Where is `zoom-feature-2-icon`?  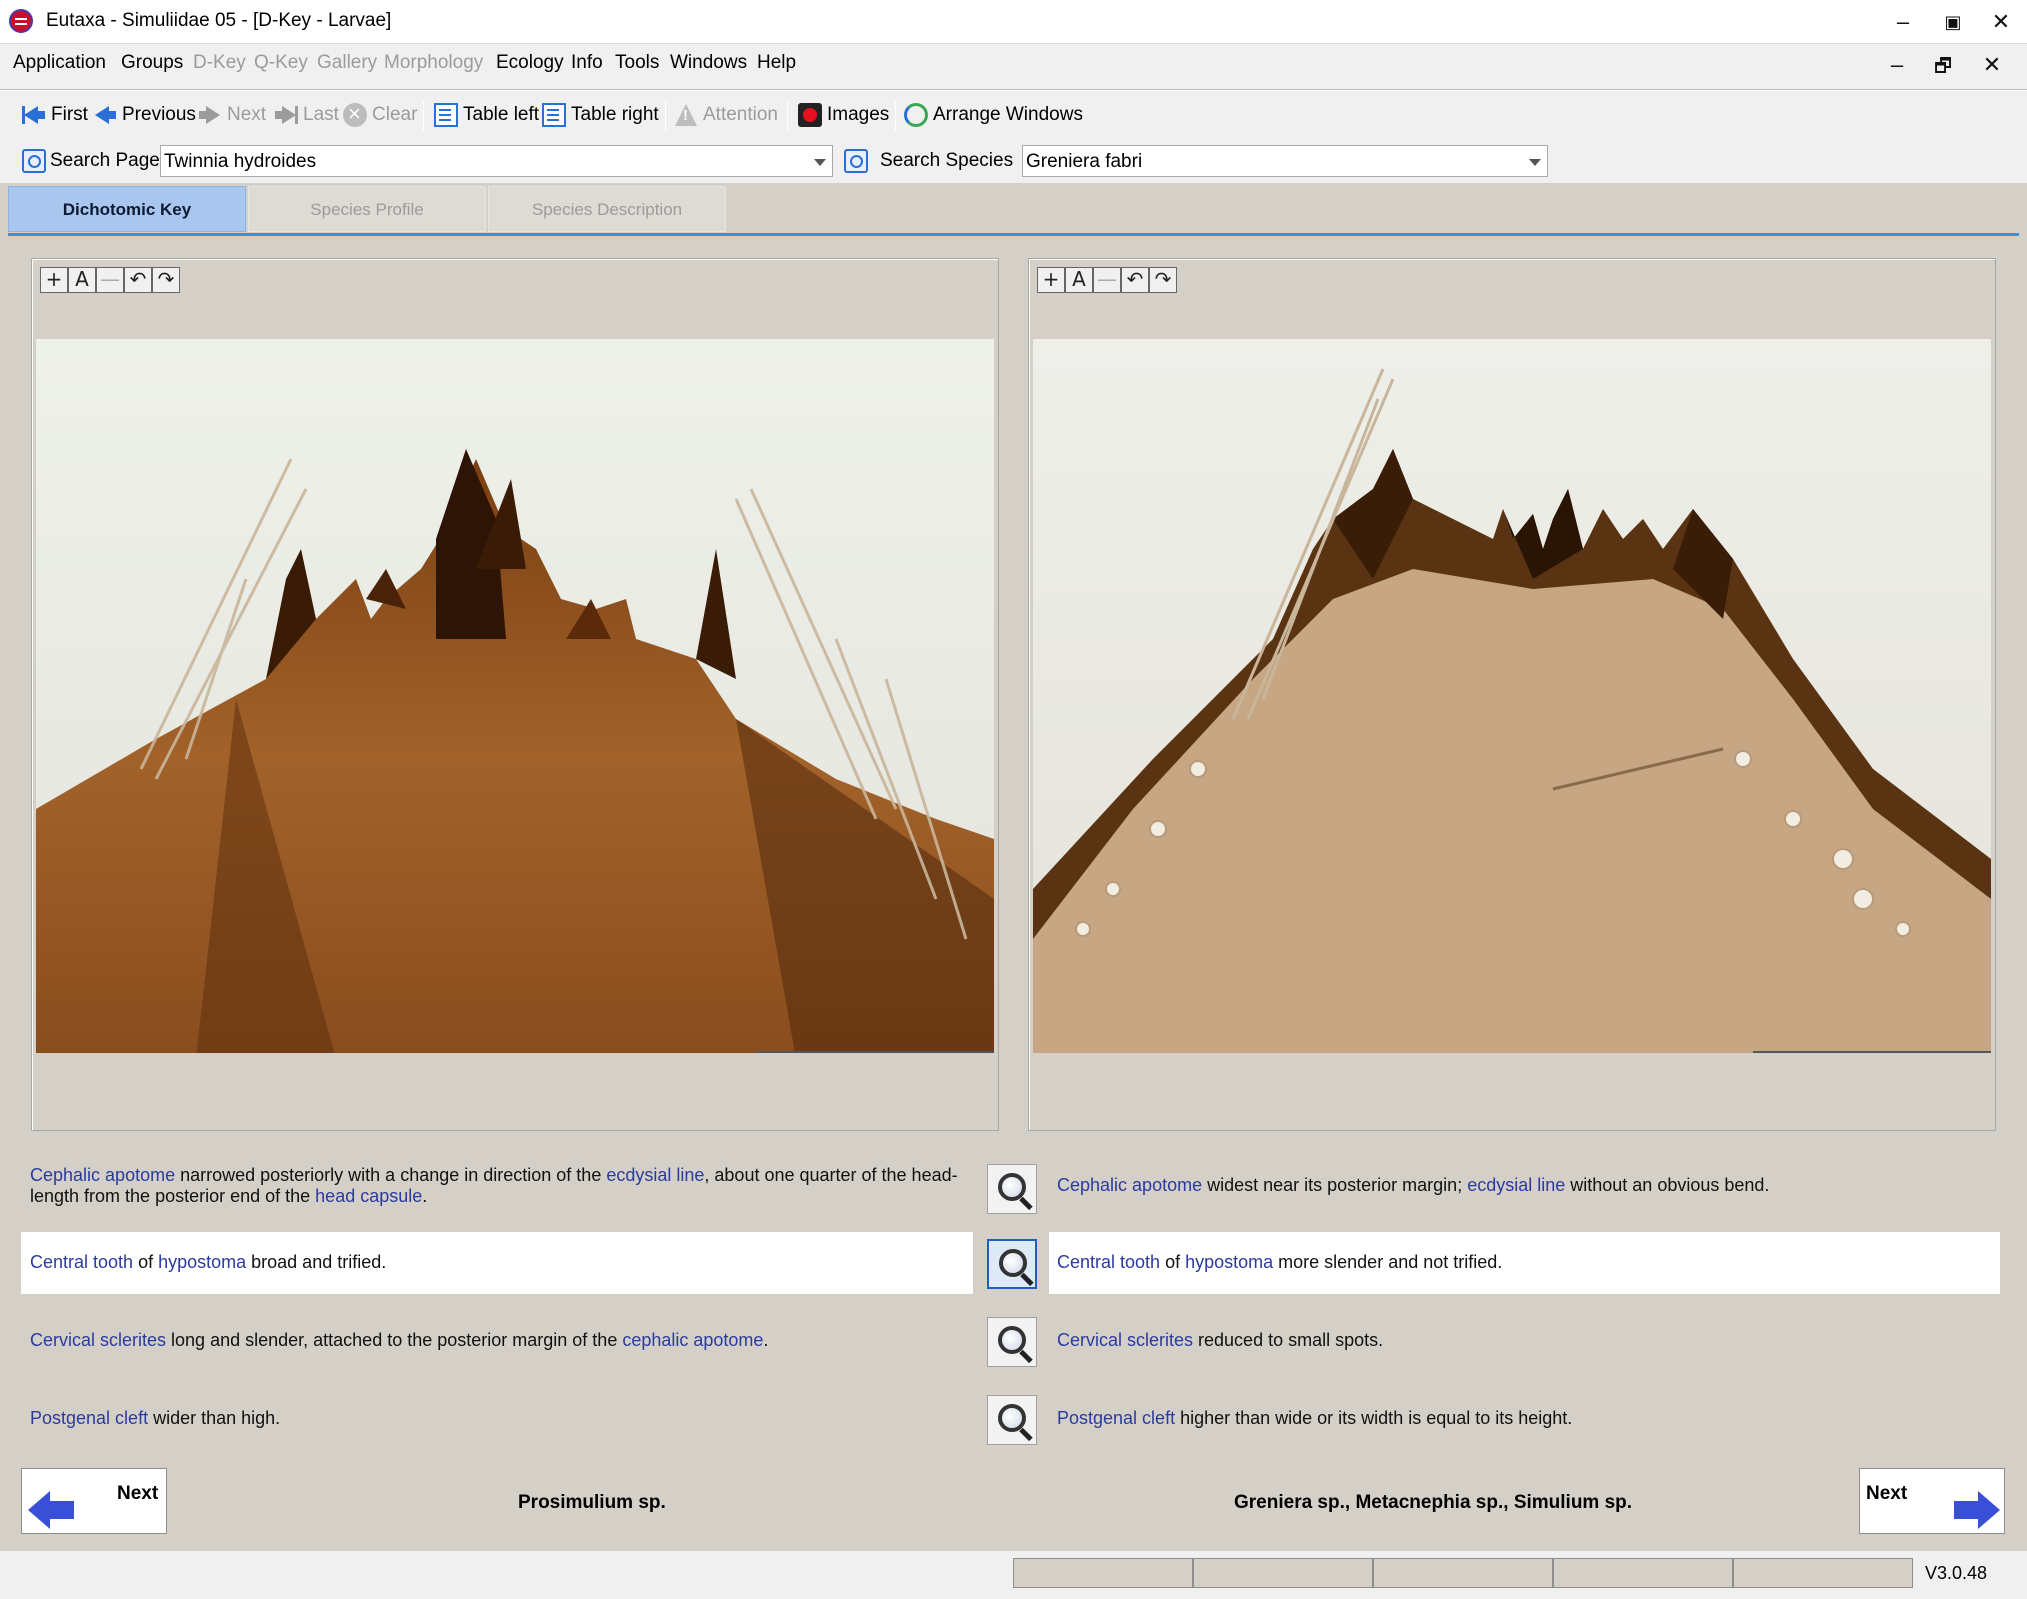 zoom-feature-2-icon is located at coordinates (1012, 1264).